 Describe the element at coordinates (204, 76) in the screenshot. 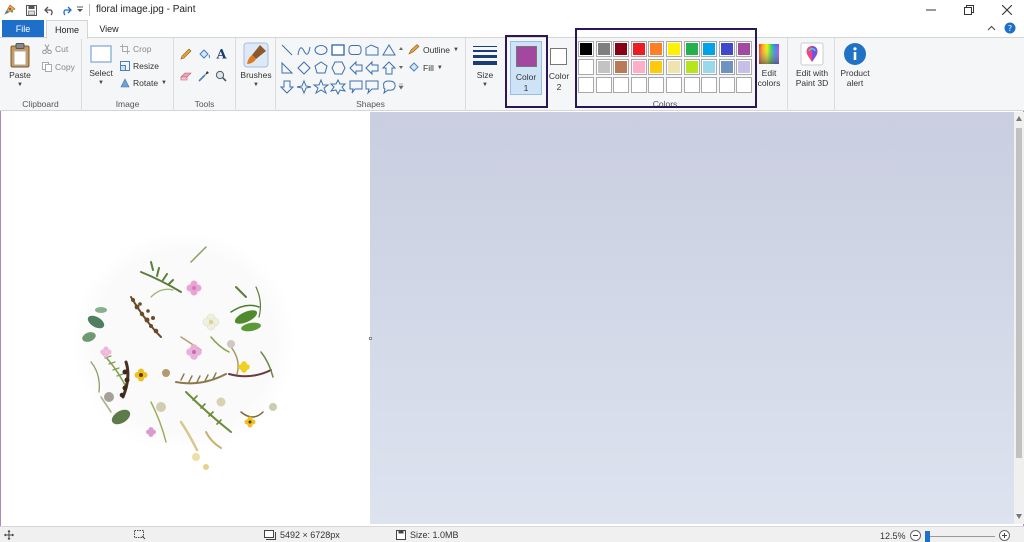

I see `color-picker-icon` at that location.